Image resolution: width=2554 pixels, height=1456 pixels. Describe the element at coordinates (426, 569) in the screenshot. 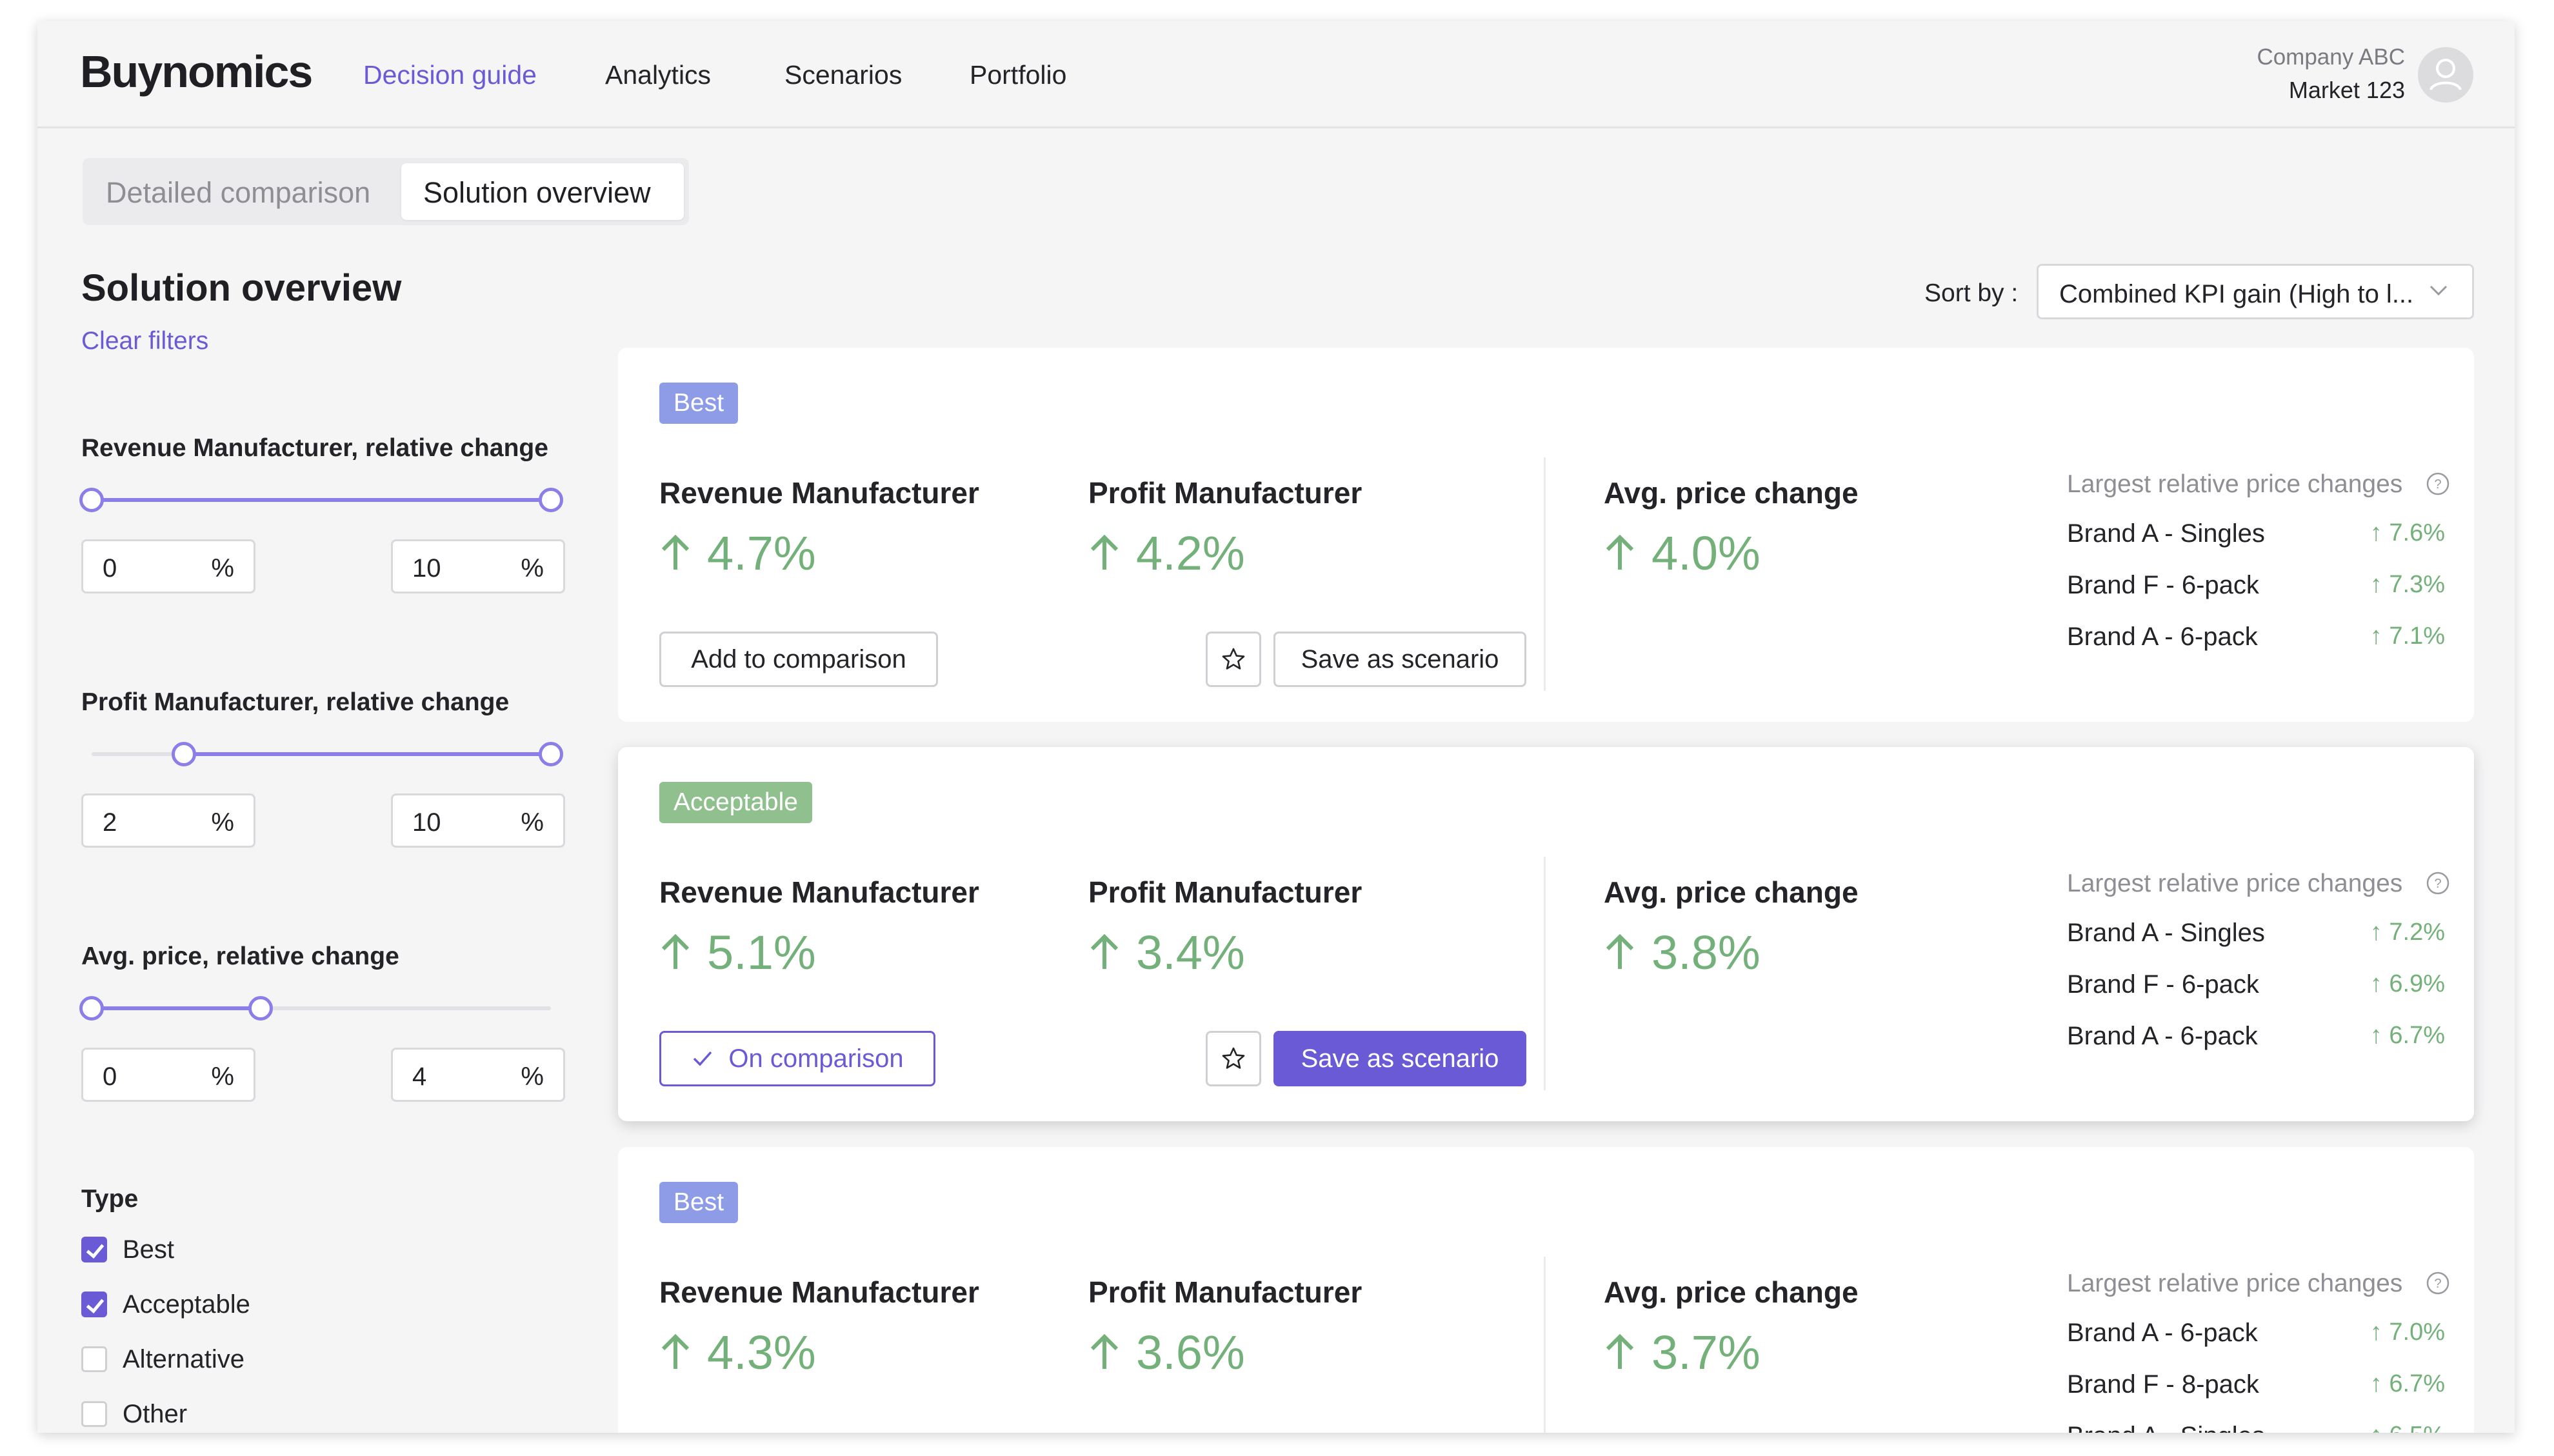

I see `input-value: 10` at that location.